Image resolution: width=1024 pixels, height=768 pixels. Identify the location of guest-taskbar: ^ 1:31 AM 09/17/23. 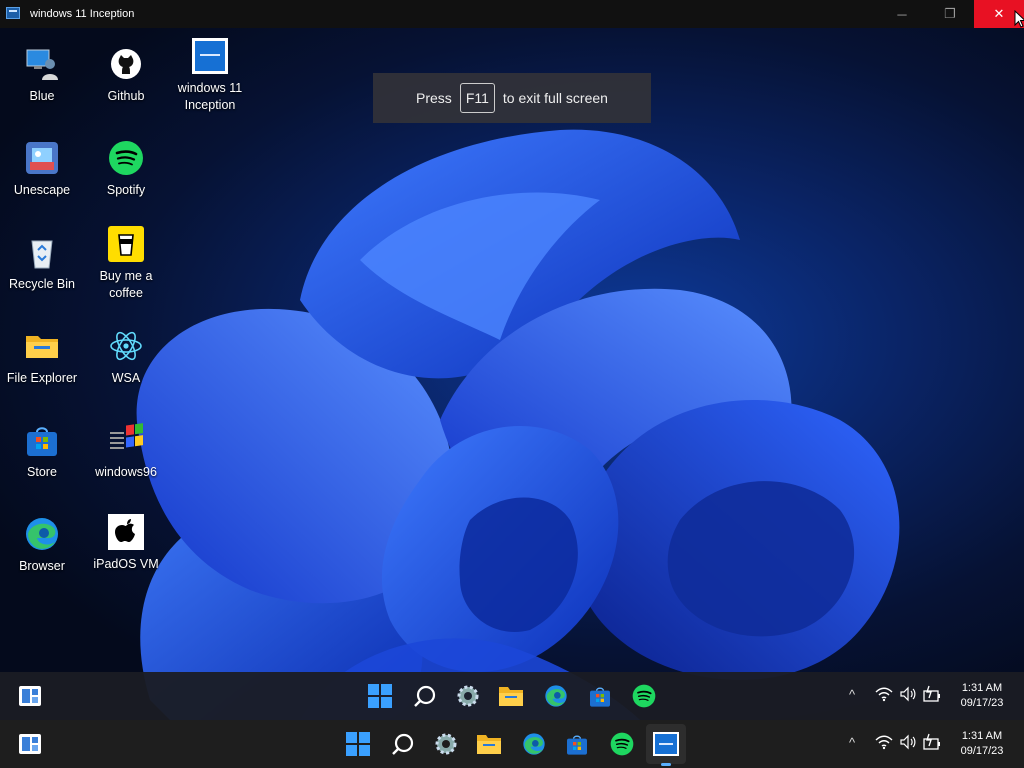
(512, 696).